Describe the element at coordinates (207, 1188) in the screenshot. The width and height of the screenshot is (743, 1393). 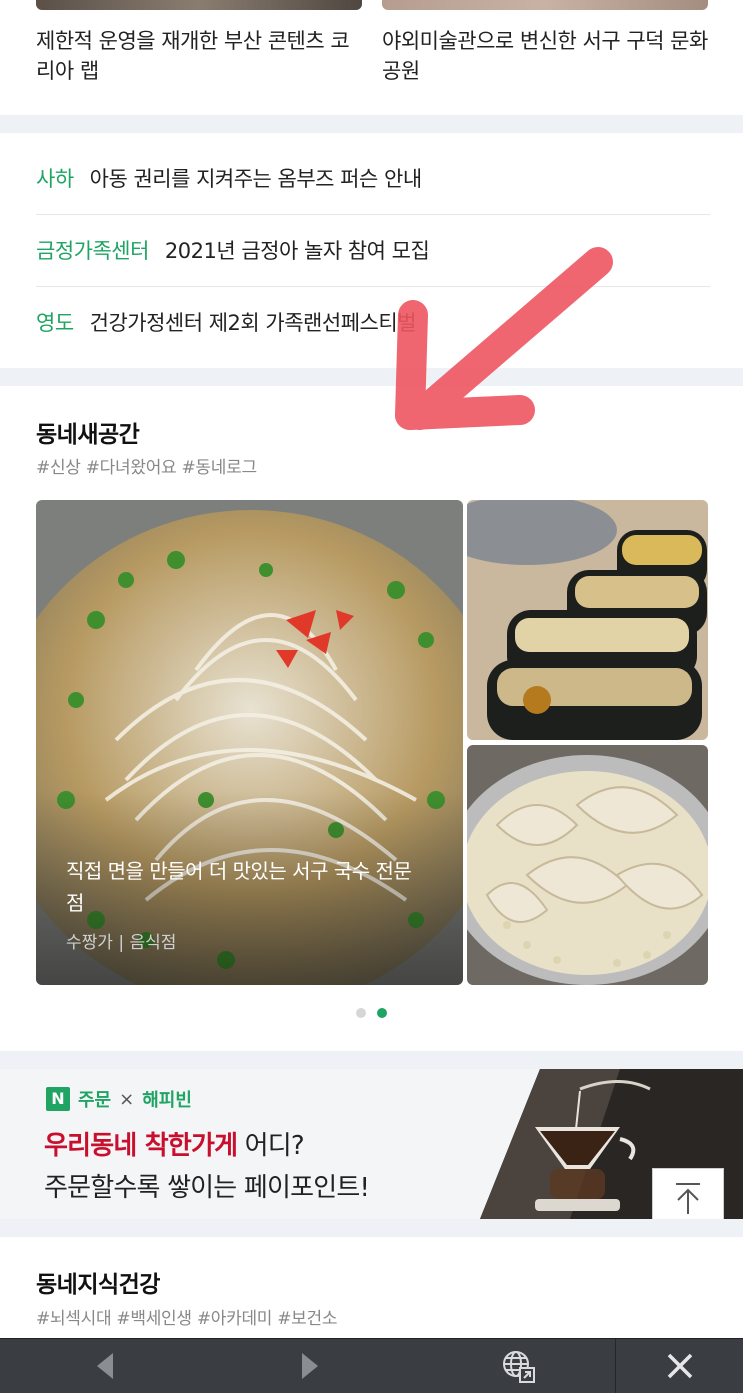
I see `banner-subline: 주문할수록 쌓이는 페이포인트!` at that location.